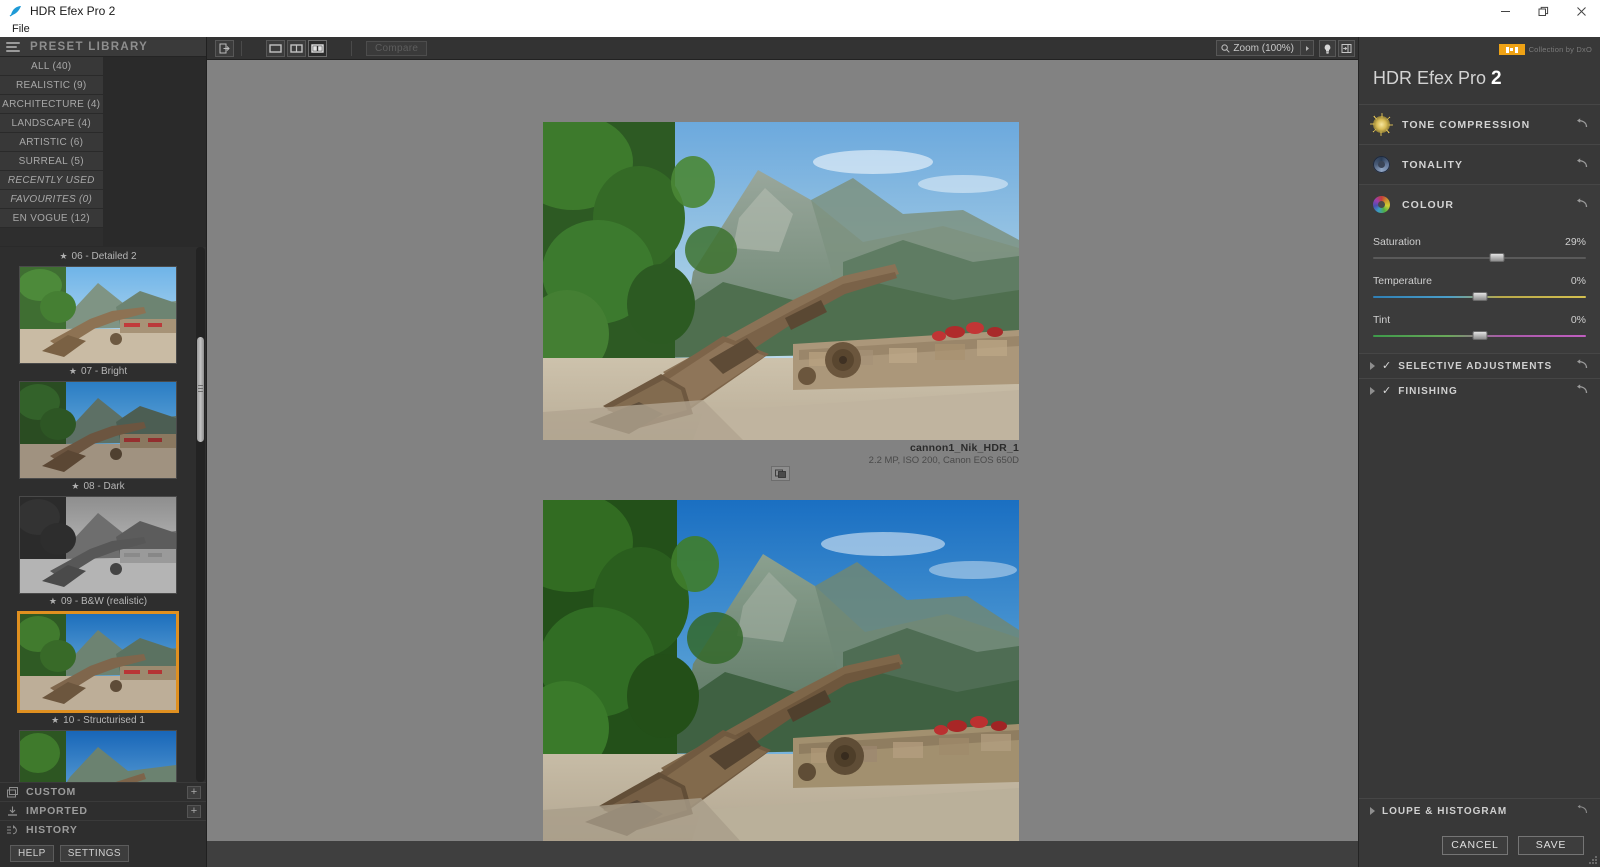  I want to click on preset-thumbnail-selected, so click(98, 662).